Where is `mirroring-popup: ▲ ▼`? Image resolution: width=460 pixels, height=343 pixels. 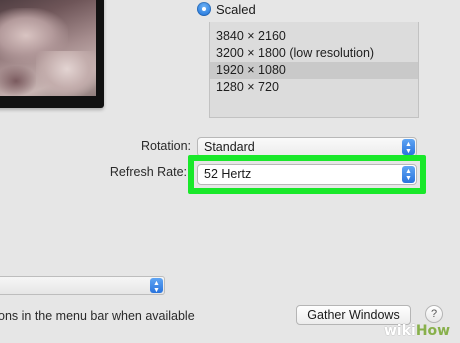 mirroring-popup: ▲ ▼ is located at coordinates (82, 285).